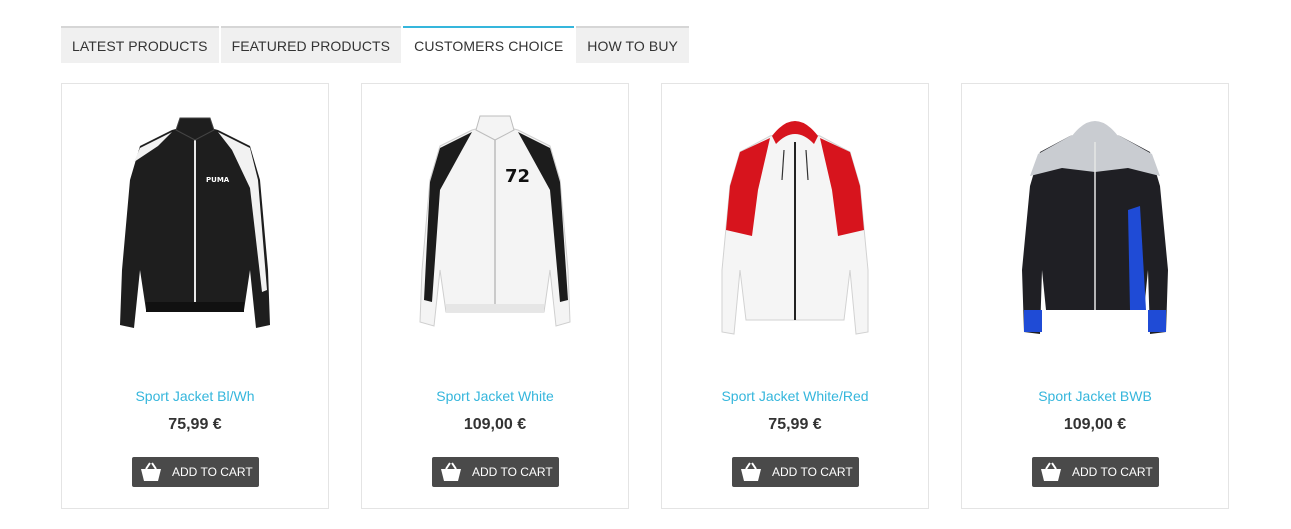 The height and width of the screenshot is (529, 1291). I want to click on white-red-hooded-jacket-icon, so click(795, 228).